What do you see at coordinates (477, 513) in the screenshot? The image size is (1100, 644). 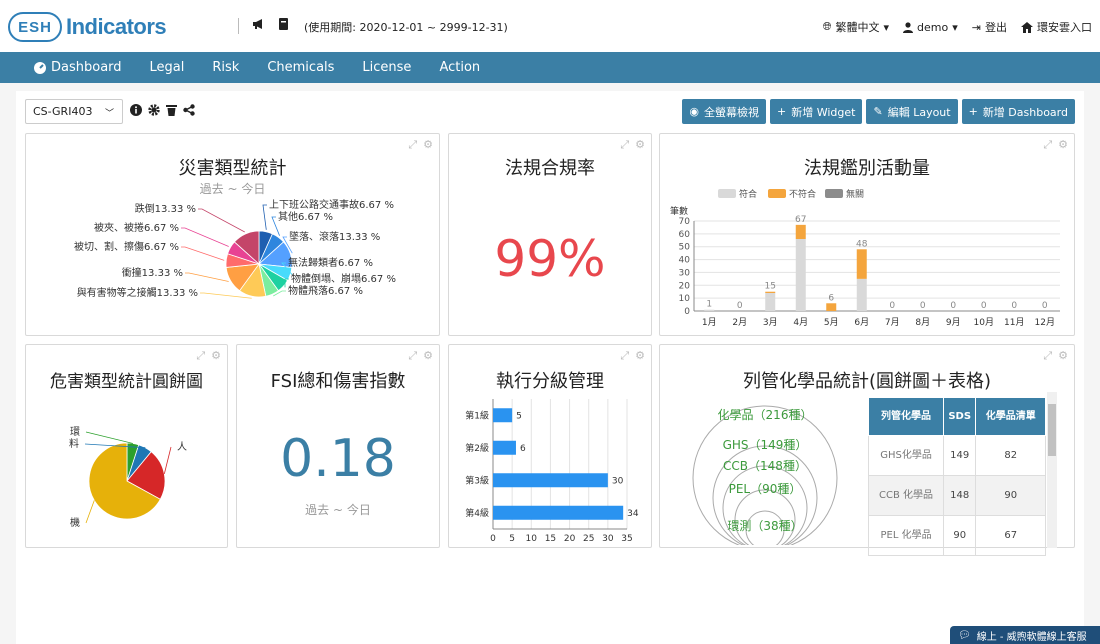 I see `y-tick-label: 第4級` at bounding box center [477, 513].